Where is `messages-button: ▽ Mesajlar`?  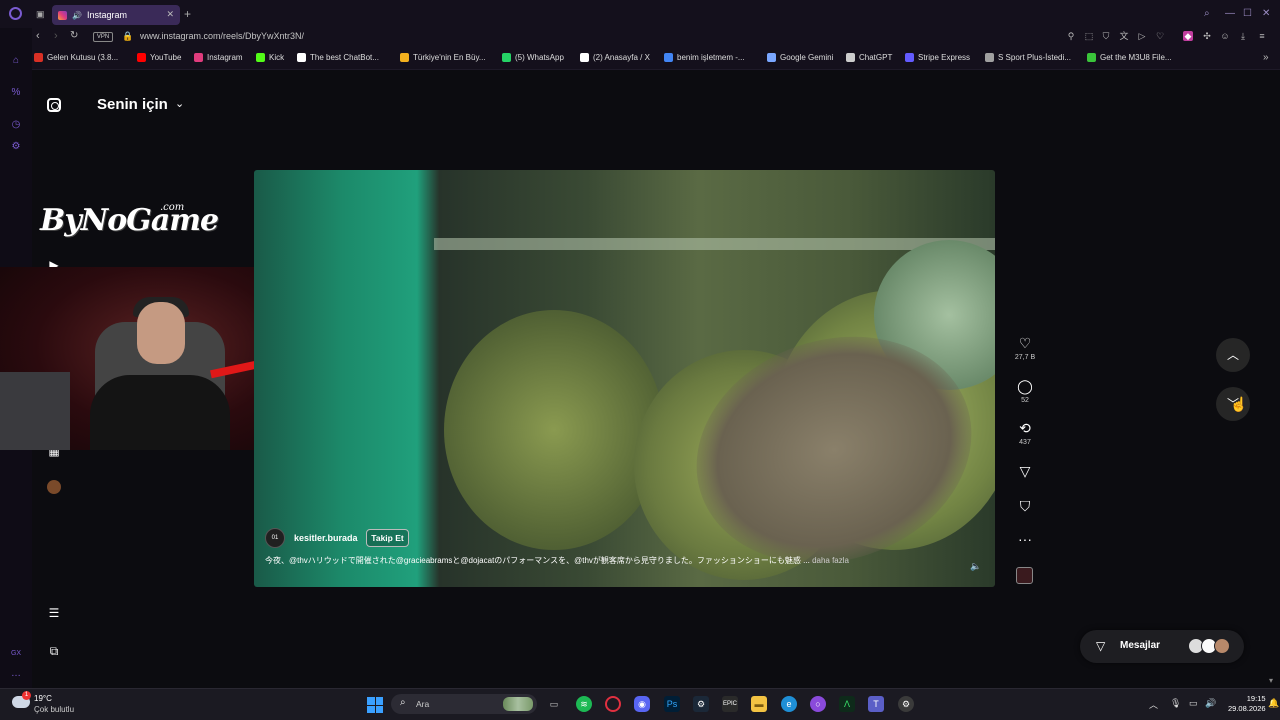 messages-button: ▽ Mesajlar is located at coordinates (1162, 646).